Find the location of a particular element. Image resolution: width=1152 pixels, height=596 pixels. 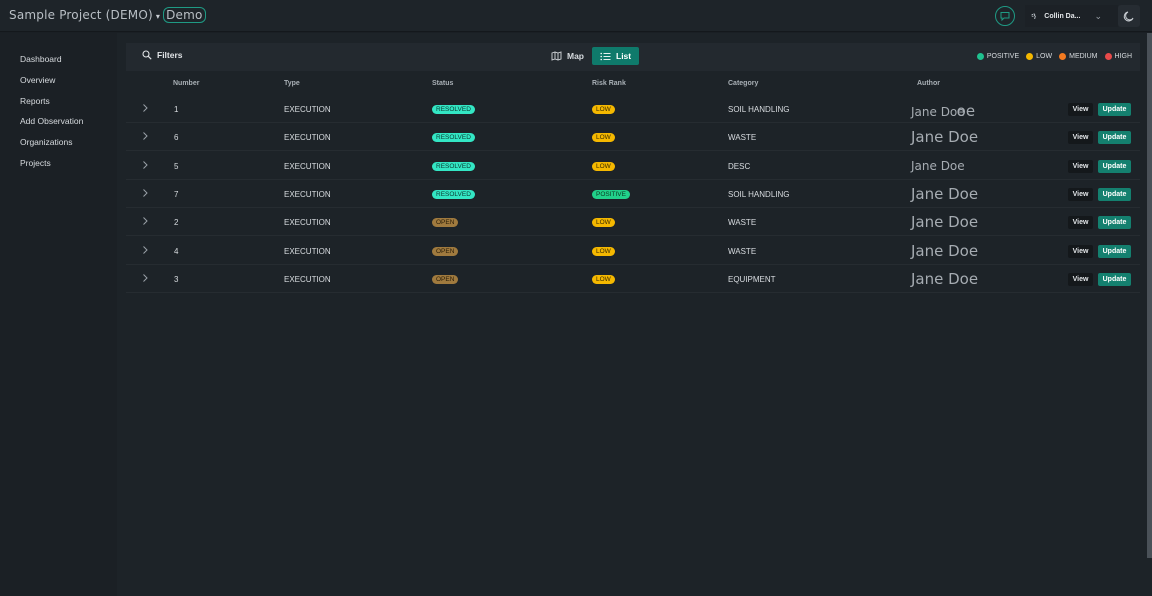

risk-badge: POSITIVE is located at coordinates (611, 194).